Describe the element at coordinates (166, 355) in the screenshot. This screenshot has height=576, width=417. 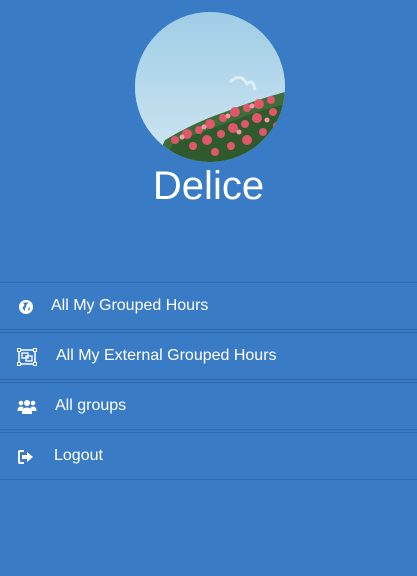
I see `menu-item-label: All My External Grouped Hours` at that location.